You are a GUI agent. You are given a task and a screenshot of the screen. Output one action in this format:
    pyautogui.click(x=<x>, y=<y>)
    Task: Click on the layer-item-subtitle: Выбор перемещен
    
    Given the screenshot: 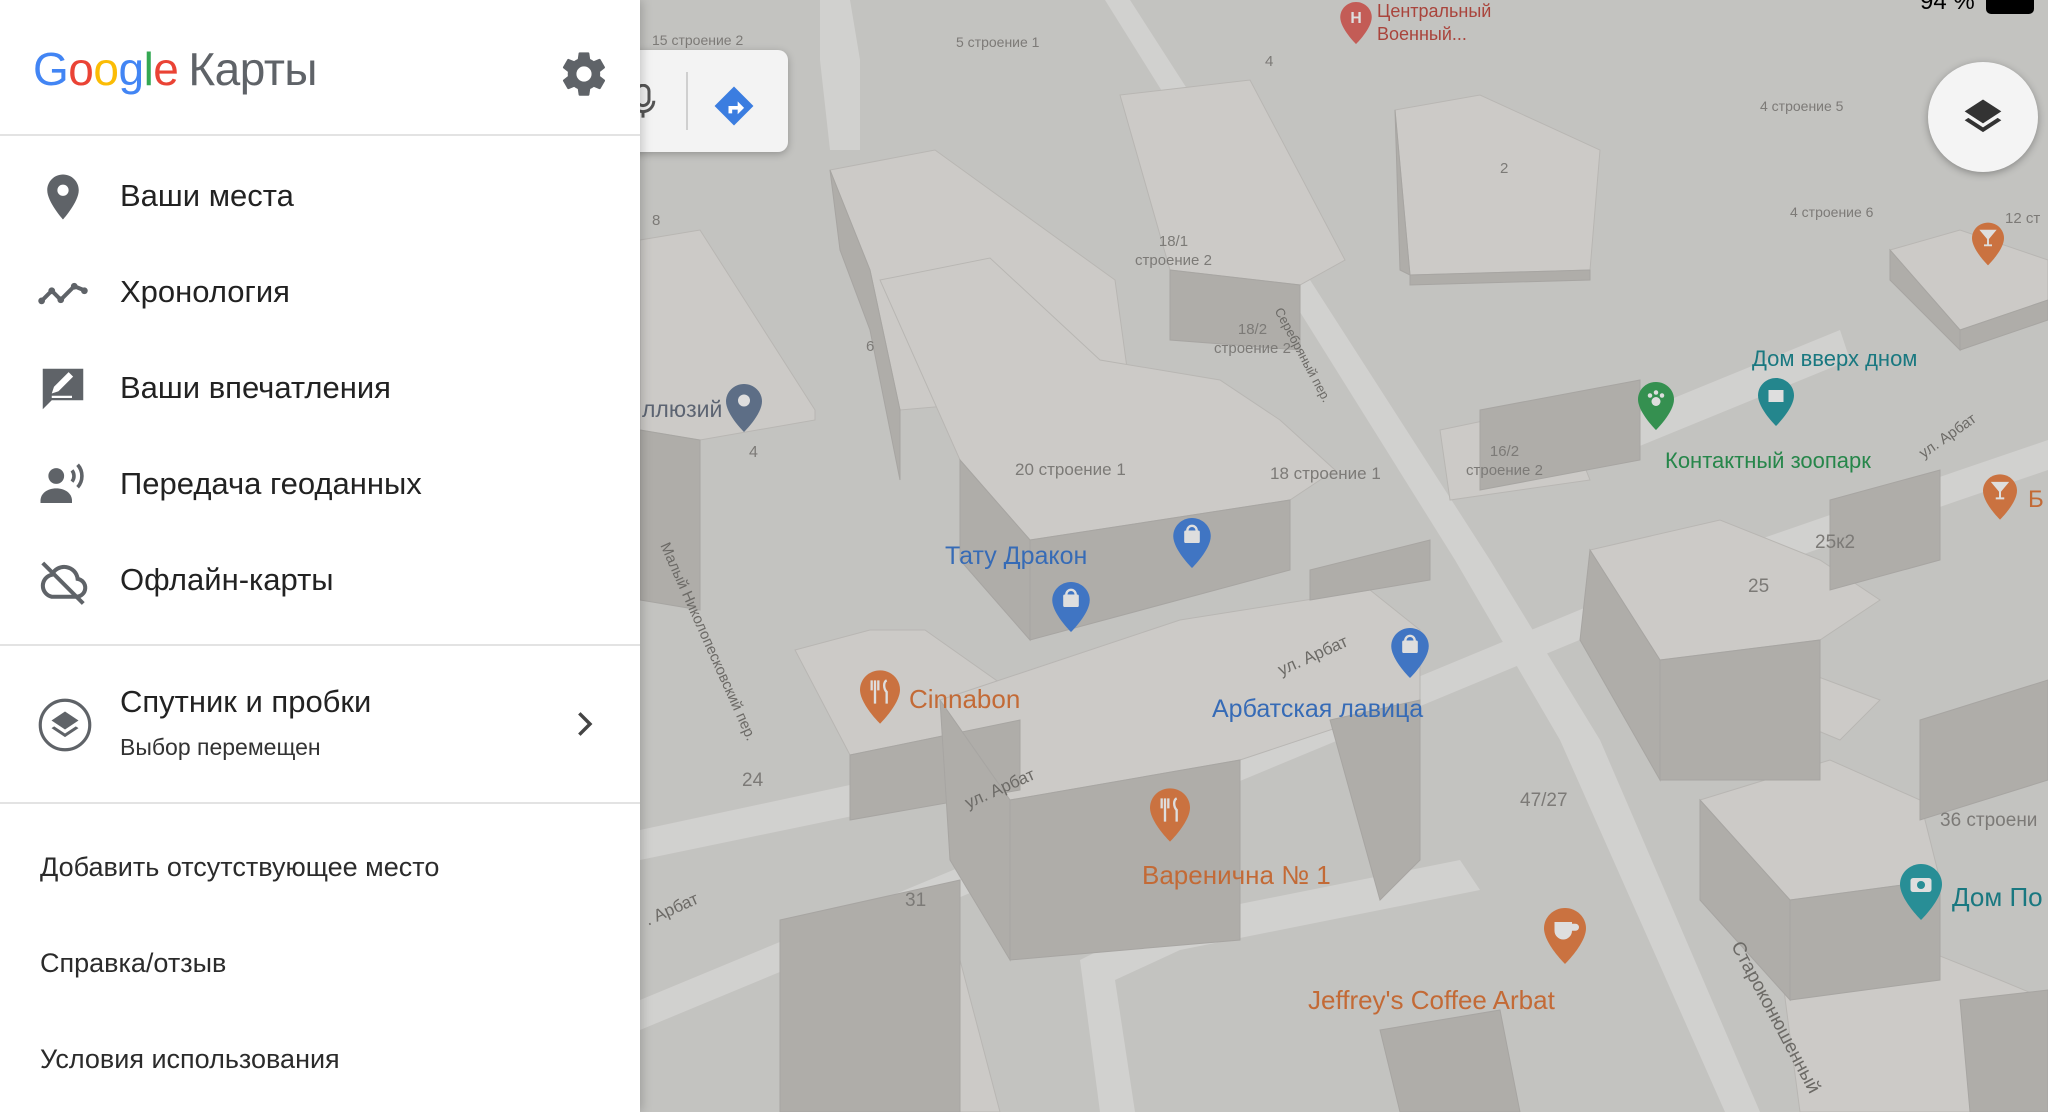 What is the action you would take?
    pyautogui.click(x=220, y=747)
    